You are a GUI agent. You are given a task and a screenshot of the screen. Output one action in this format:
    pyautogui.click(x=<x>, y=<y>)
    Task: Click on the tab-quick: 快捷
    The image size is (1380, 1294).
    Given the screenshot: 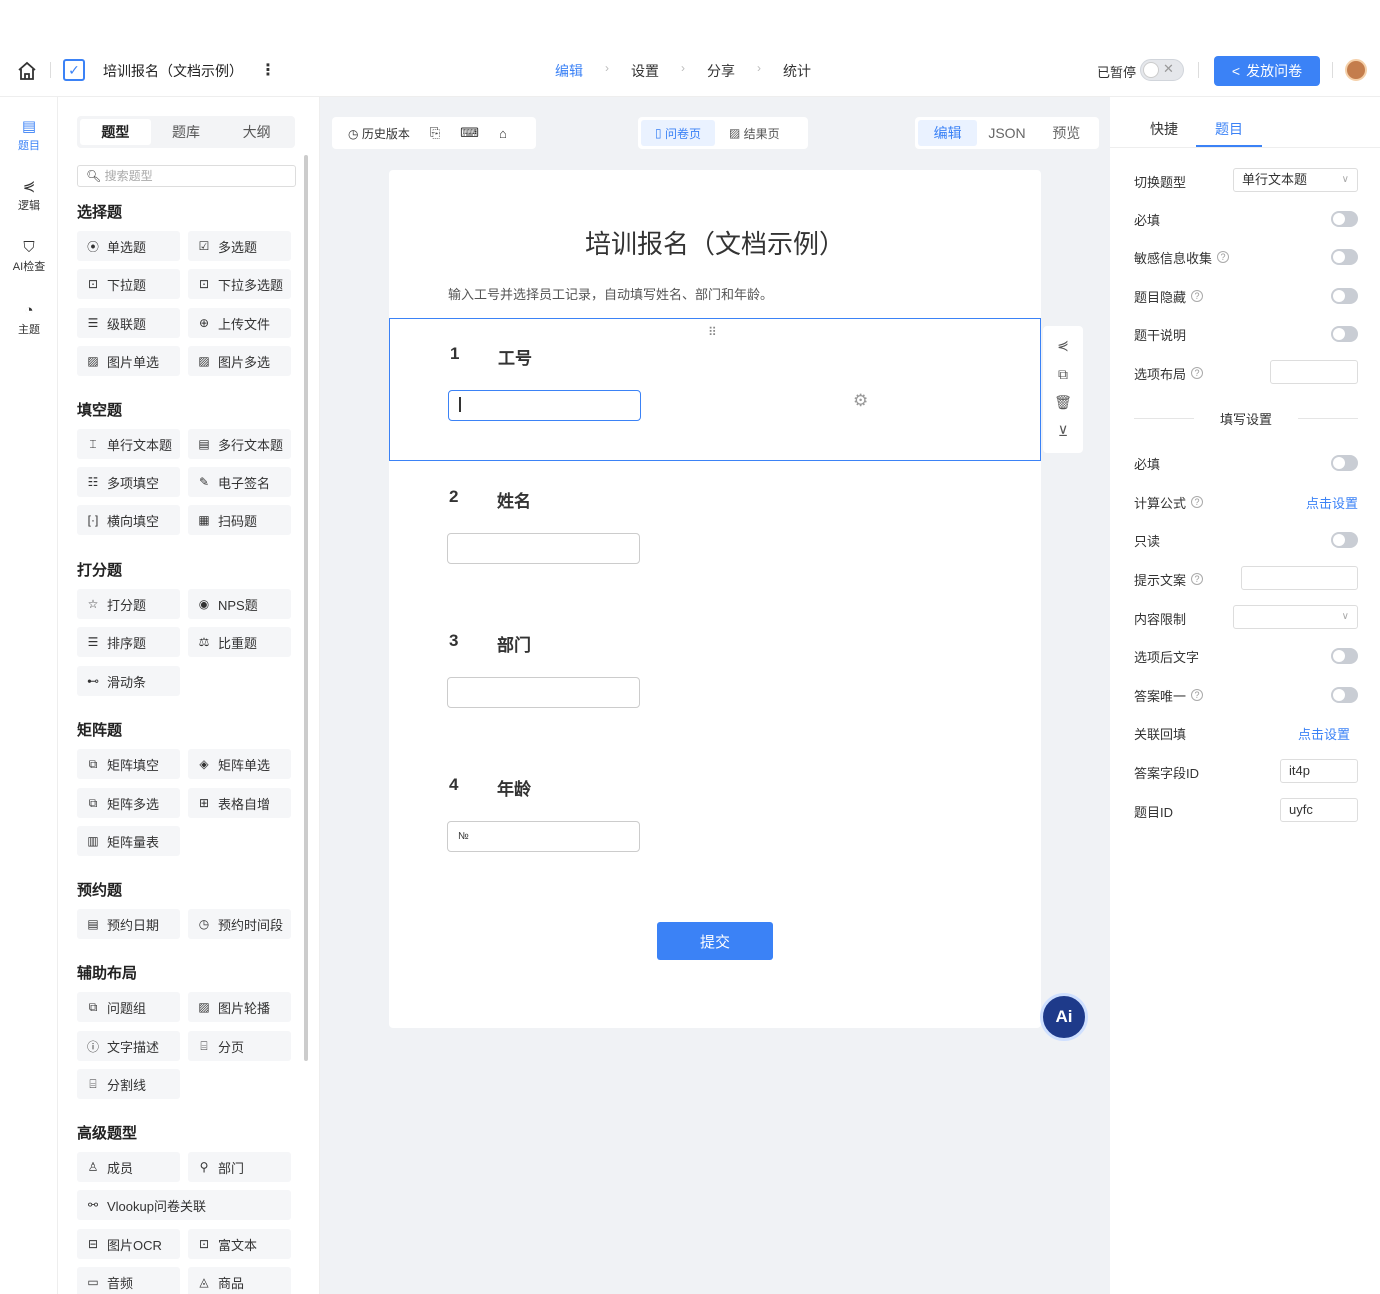 What is the action you would take?
    pyautogui.click(x=1164, y=129)
    